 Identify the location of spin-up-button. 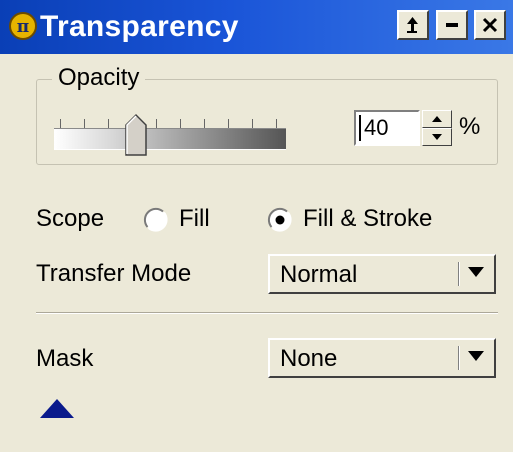
(437, 119).